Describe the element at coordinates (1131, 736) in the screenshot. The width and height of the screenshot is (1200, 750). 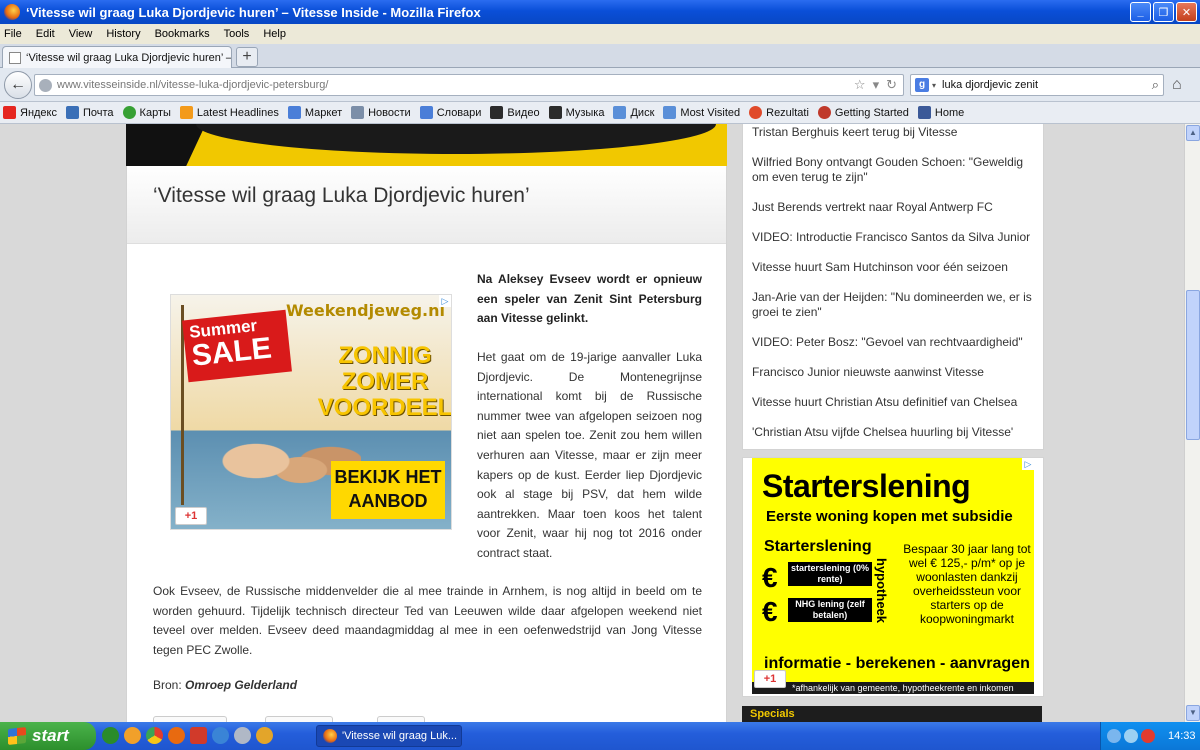
I see `safety-icon` at that location.